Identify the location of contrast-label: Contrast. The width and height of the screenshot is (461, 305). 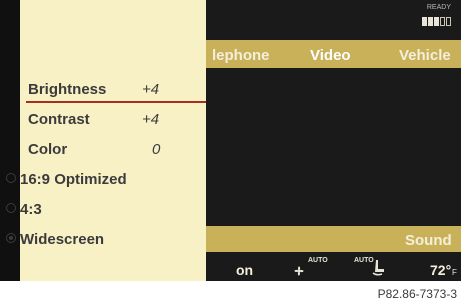
(59, 119).